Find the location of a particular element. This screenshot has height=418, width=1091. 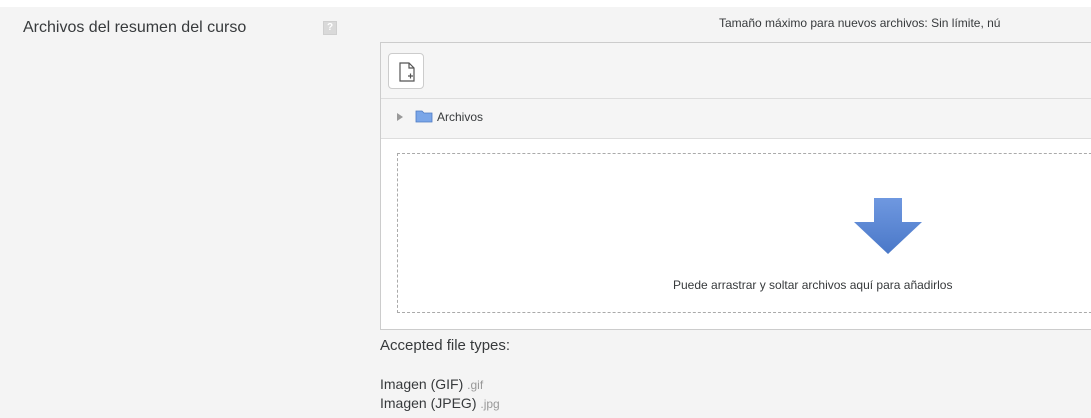

file-manager-toolbar is located at coordinates (736, 71).